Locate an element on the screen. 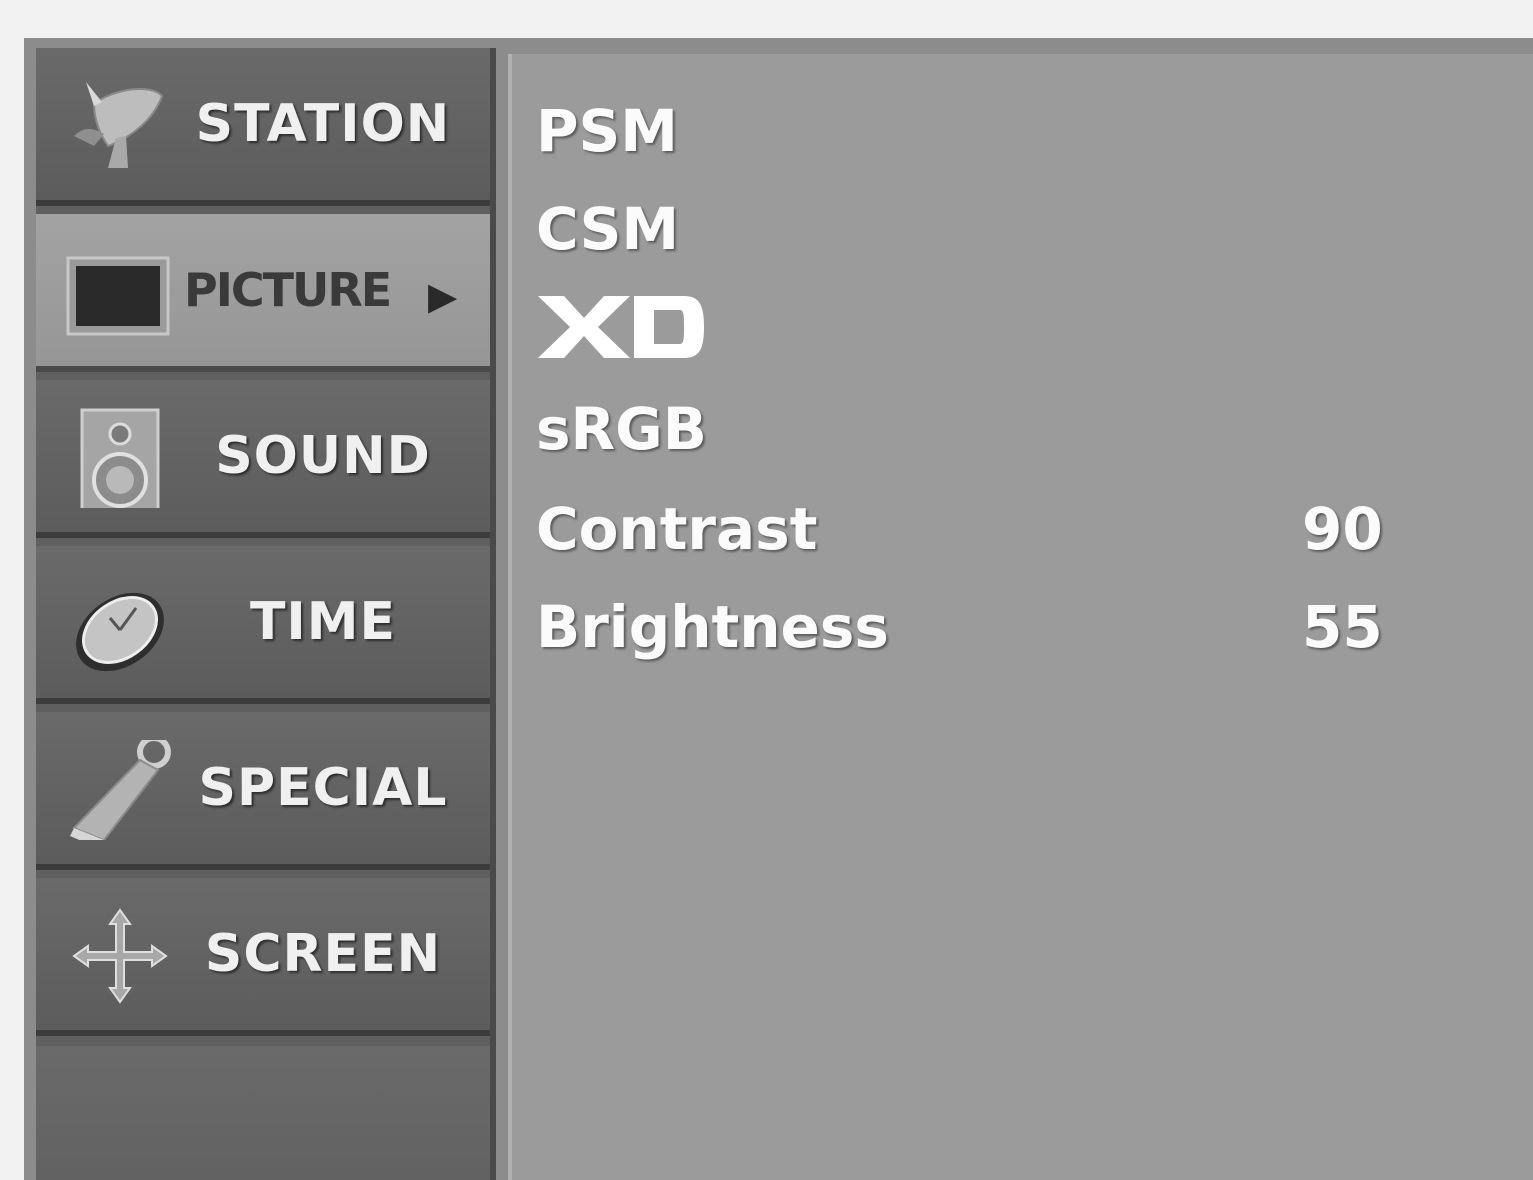 This screenshot has width=1533, height=1180. contrast-value: 90 is located at coordinates (1342, 529).